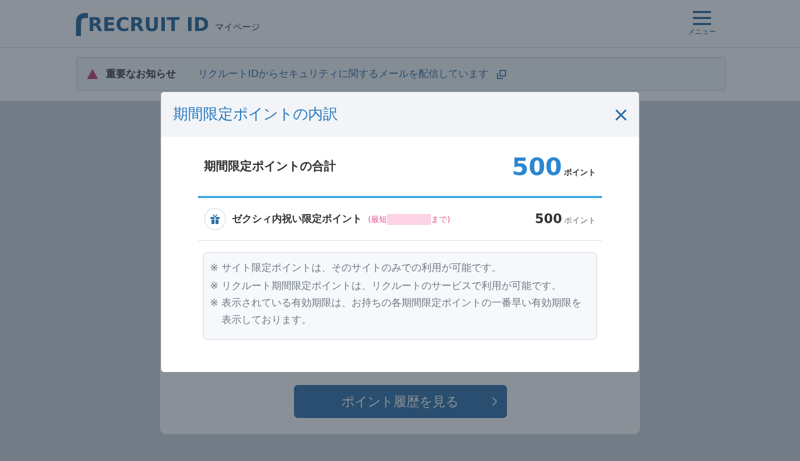  Describe the element at coordinates (237, 28) in the screenshot. I see `page-subtitle: マイページ` at that location.